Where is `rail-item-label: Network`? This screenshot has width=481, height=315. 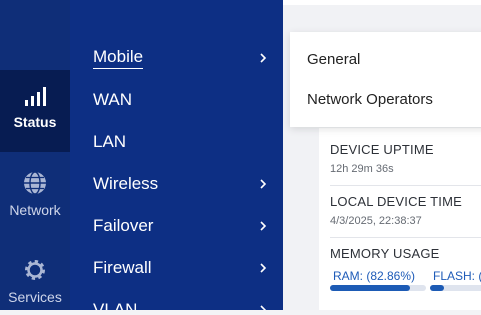
rail-item-label: Network is located at coordinates (35, 210).